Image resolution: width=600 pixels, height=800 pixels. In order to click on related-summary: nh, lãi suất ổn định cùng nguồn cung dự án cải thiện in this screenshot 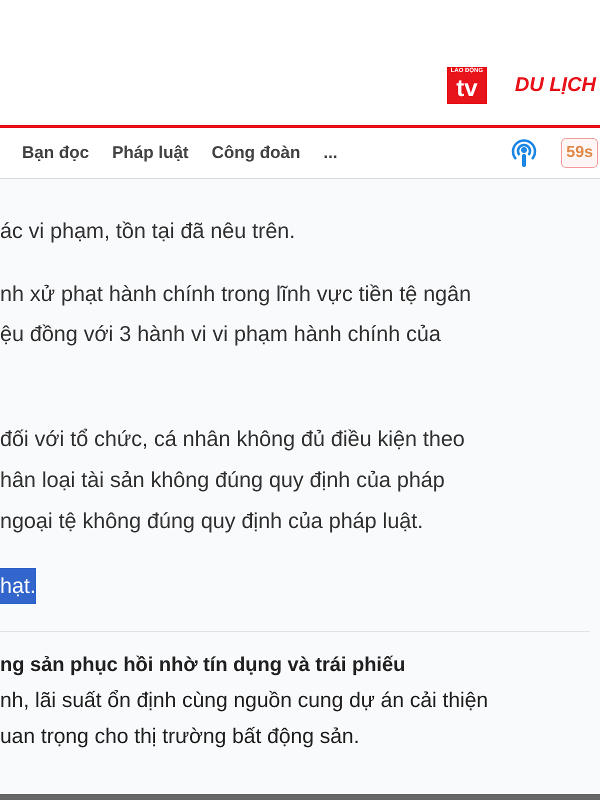, I will do `click(244, 700)`.